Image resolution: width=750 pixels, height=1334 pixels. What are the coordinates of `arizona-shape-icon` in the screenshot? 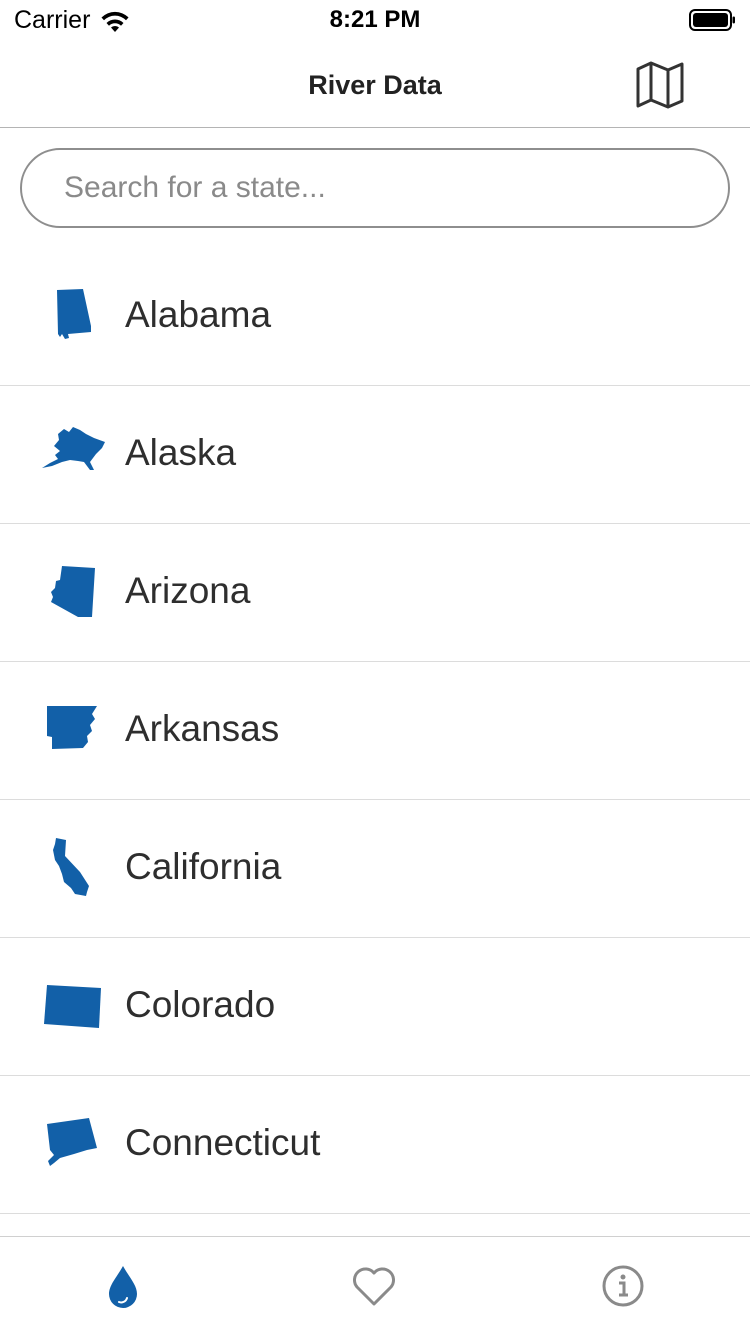 It's located at (73, 591).